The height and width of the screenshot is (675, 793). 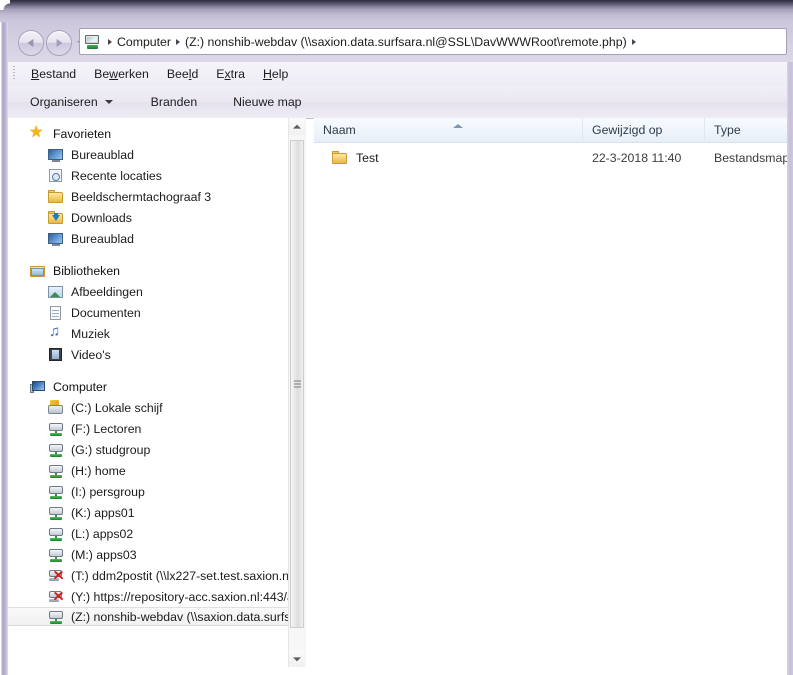 What do you see at coordinates (56, 218) in the screenshot?
I see `downloads-folder-icon` at bounding box center [56, 218].